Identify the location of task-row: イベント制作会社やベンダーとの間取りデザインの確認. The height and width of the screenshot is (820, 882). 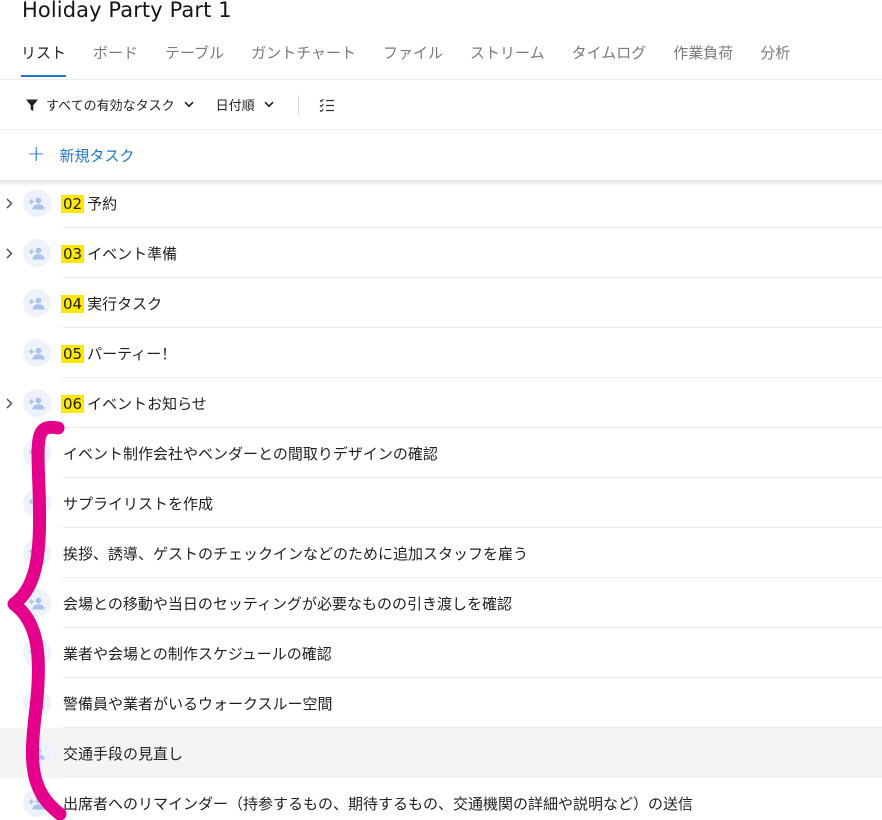
(441, 453).